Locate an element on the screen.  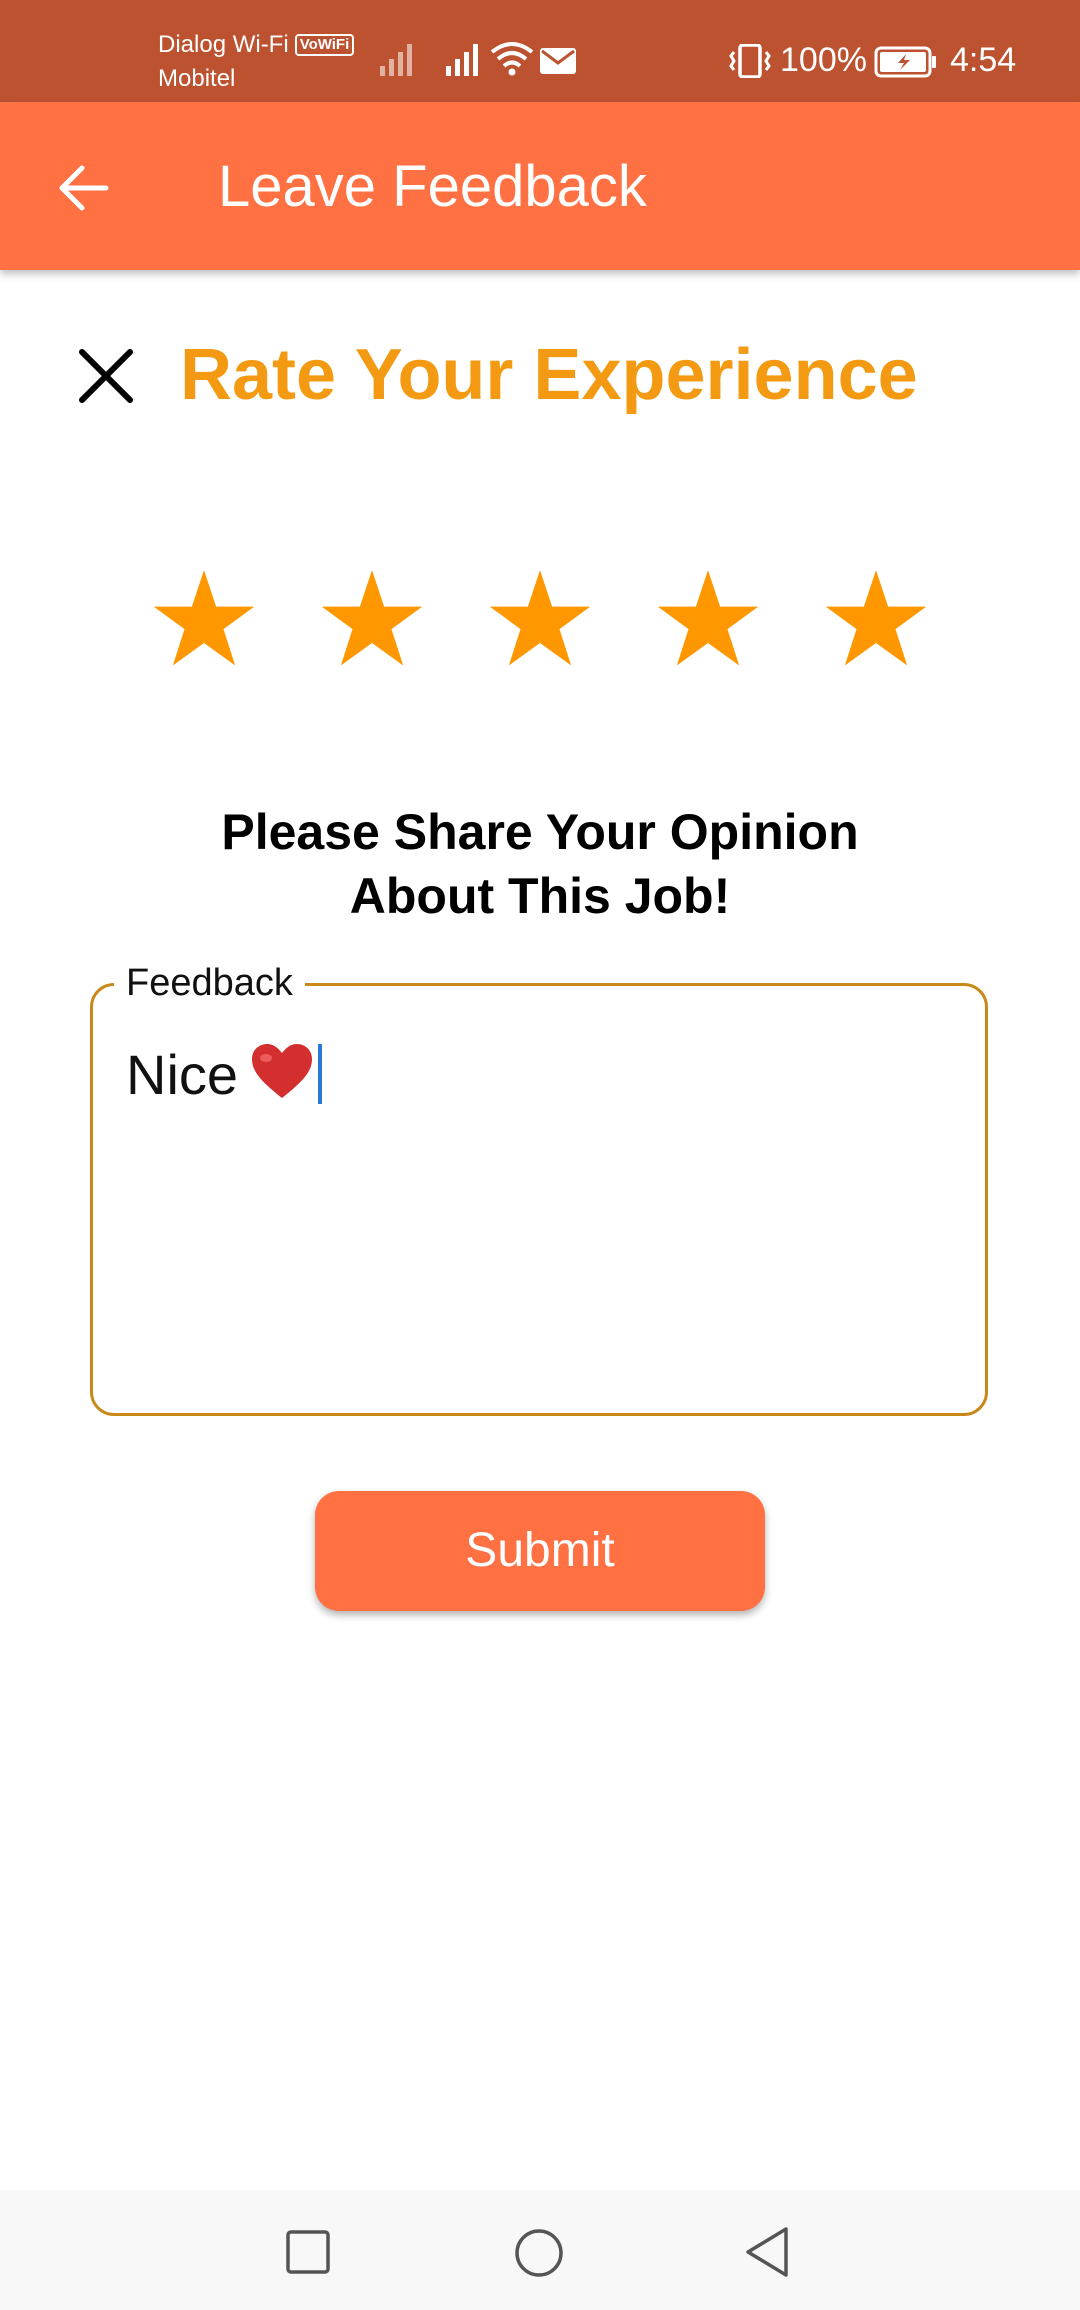
home-icon is located at coordinates (539, 2255).